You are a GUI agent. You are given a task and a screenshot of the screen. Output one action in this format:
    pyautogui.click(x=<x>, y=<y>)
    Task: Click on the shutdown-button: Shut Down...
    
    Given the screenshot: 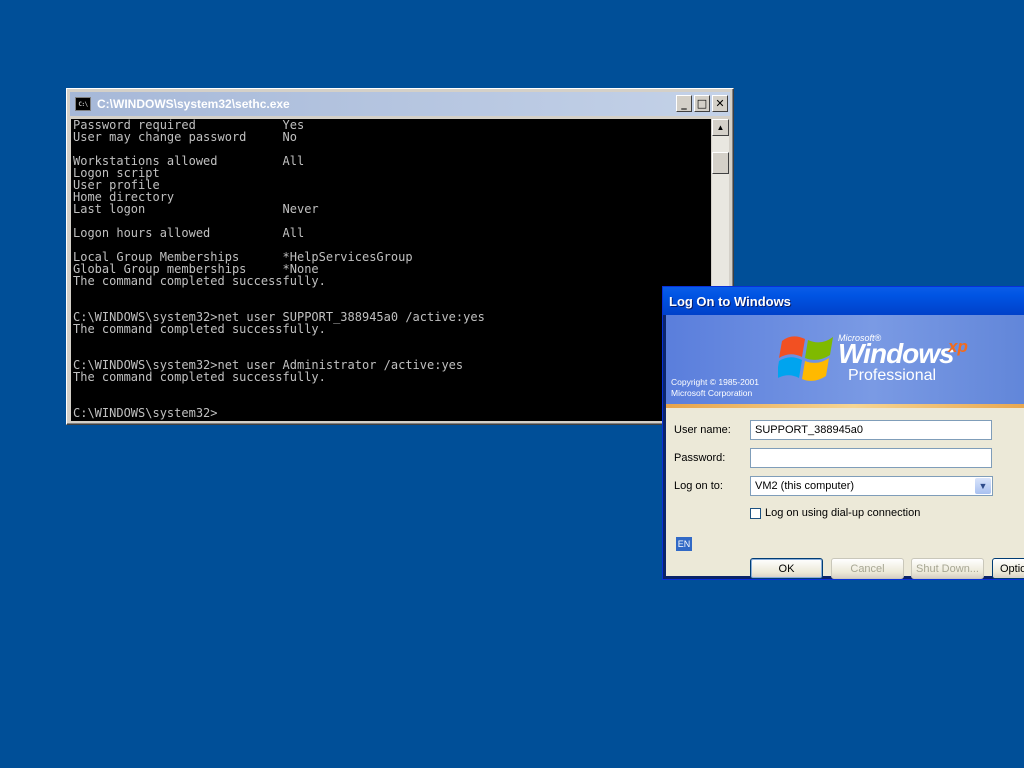 What is the action you would take?
    pyautogui.click(x=947, y=568)
    